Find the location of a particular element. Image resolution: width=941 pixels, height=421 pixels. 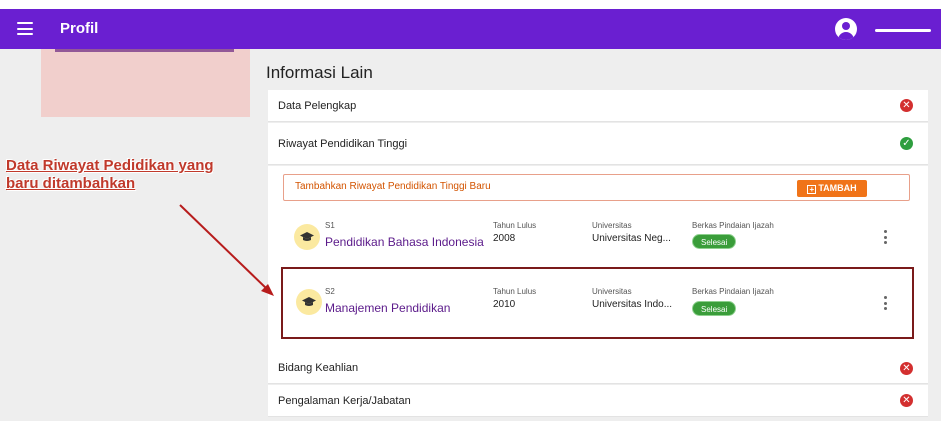

file-status-badge: Selesai is located at coordinates (714, 241).